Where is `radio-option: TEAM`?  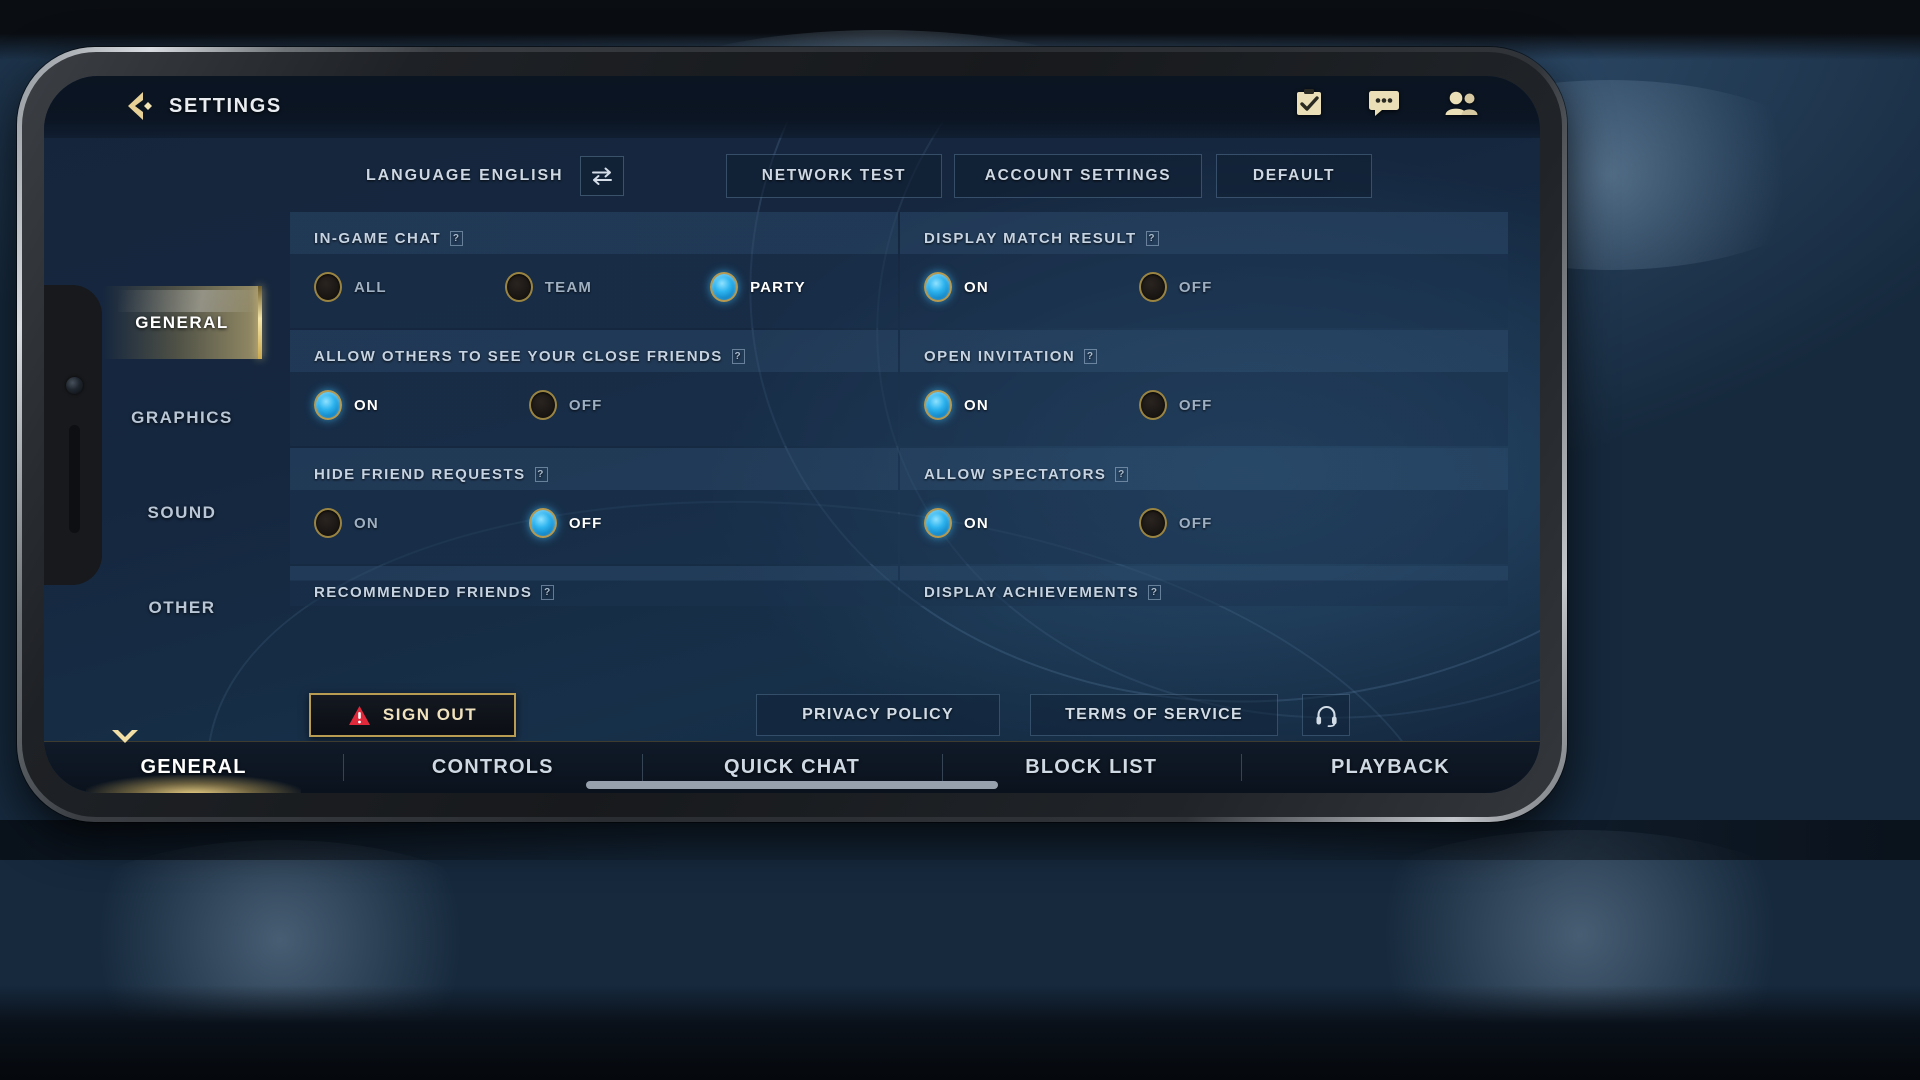
radio-option: TEAM is located at coordinates (548, 287).